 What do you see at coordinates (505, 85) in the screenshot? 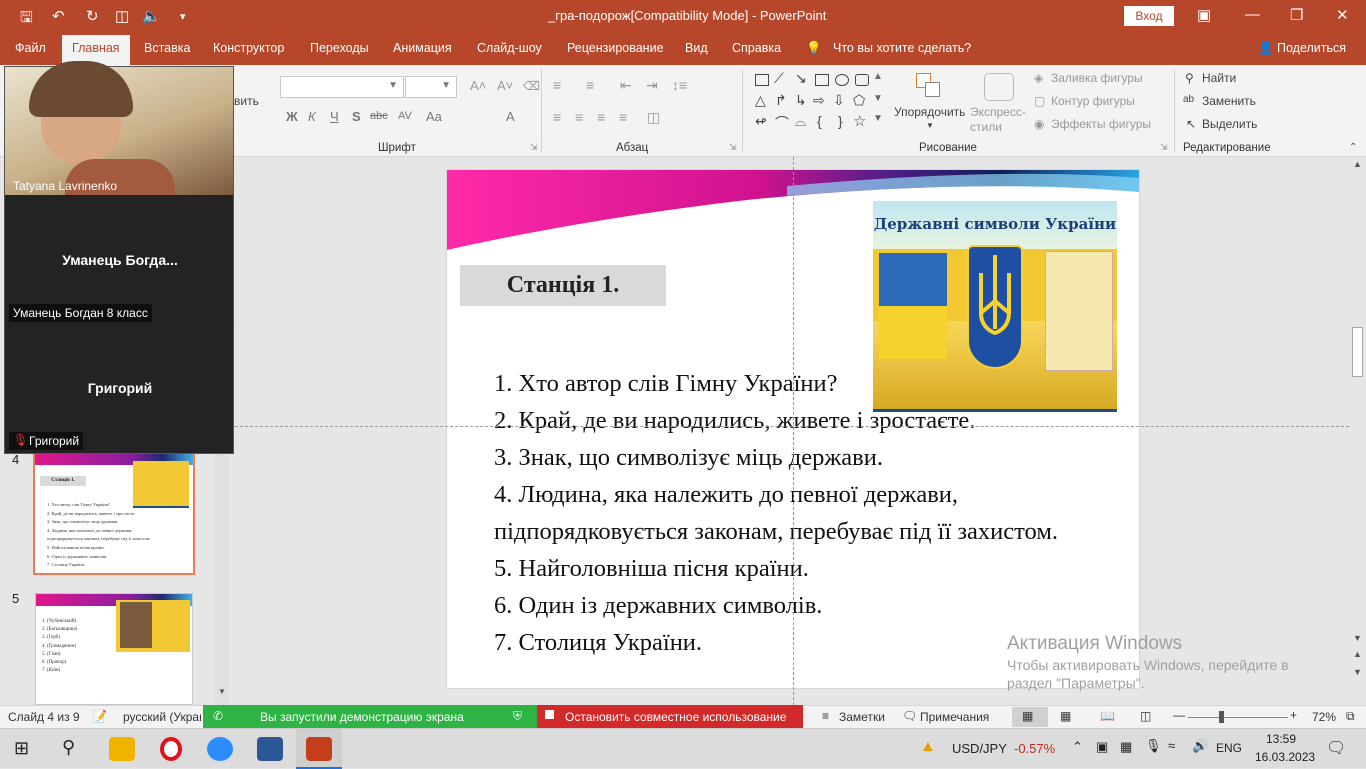
I see `shrink-font-icon: A˅` at bounding box center [505, 85].